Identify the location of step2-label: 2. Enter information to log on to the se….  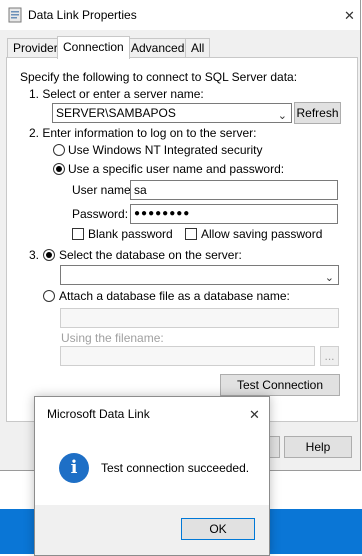
(143, 133).